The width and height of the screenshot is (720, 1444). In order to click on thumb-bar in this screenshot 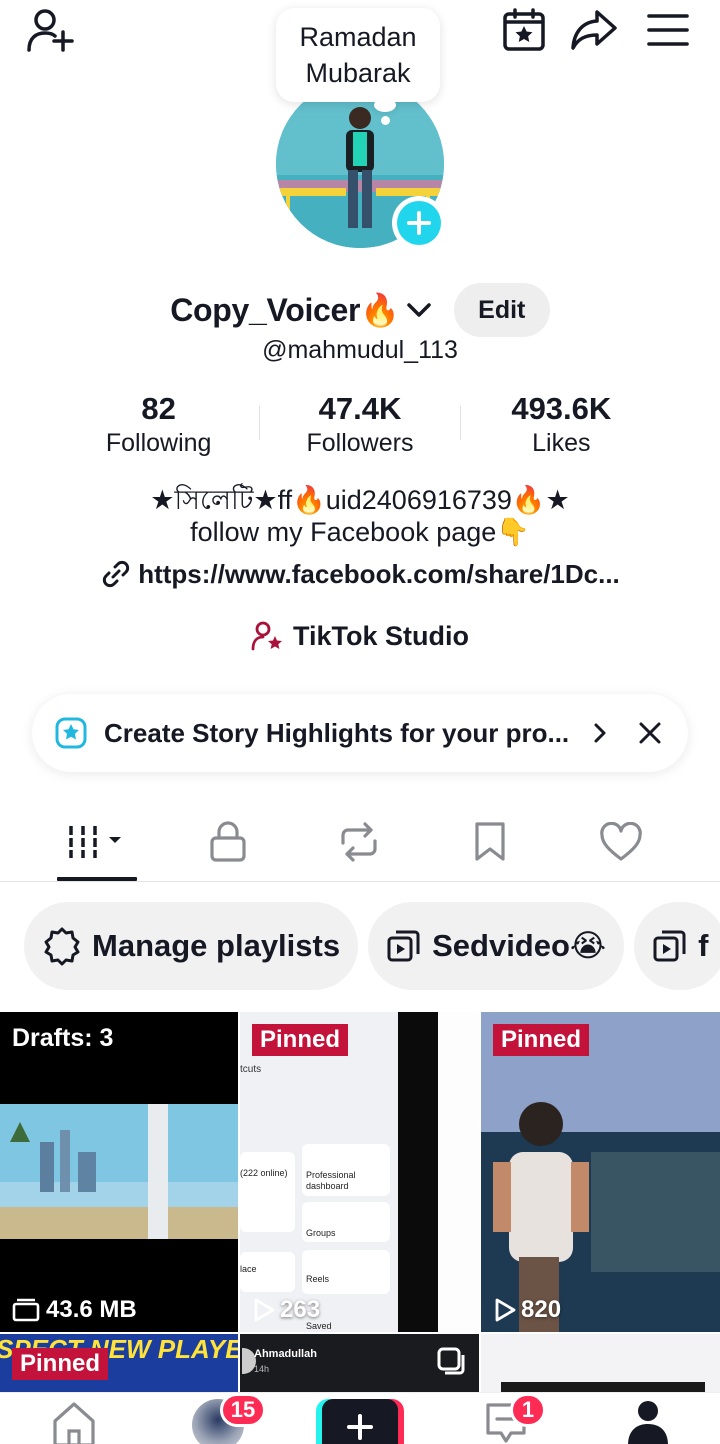, I will do `click(603, 1387)`.